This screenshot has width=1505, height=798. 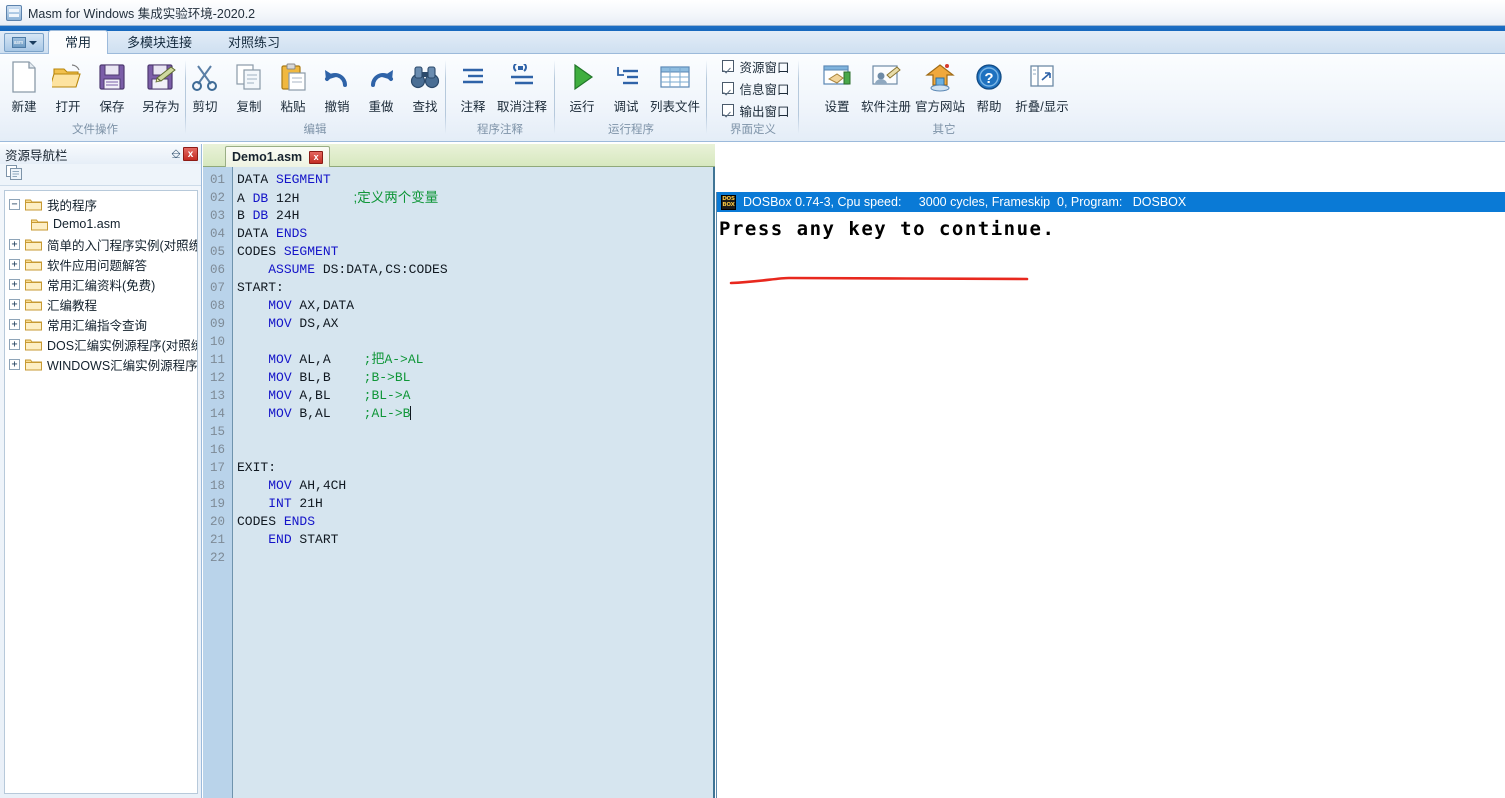 What do you see at coordinates (728, 205) in the screenshot?
I see `dosbox-logo-bottom: BOX` at bounding box center [728, 205].